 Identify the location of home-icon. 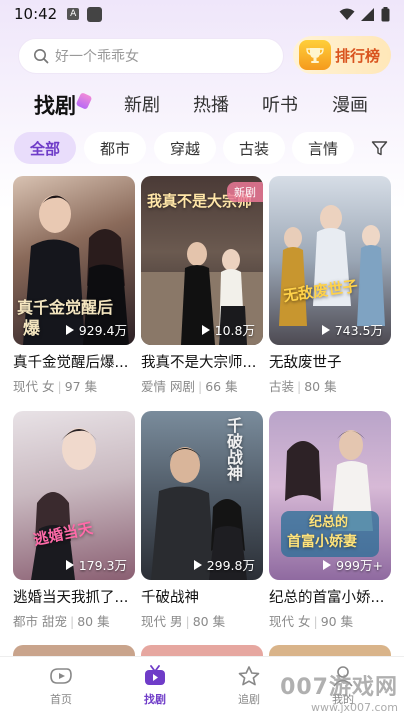
(61, 676).